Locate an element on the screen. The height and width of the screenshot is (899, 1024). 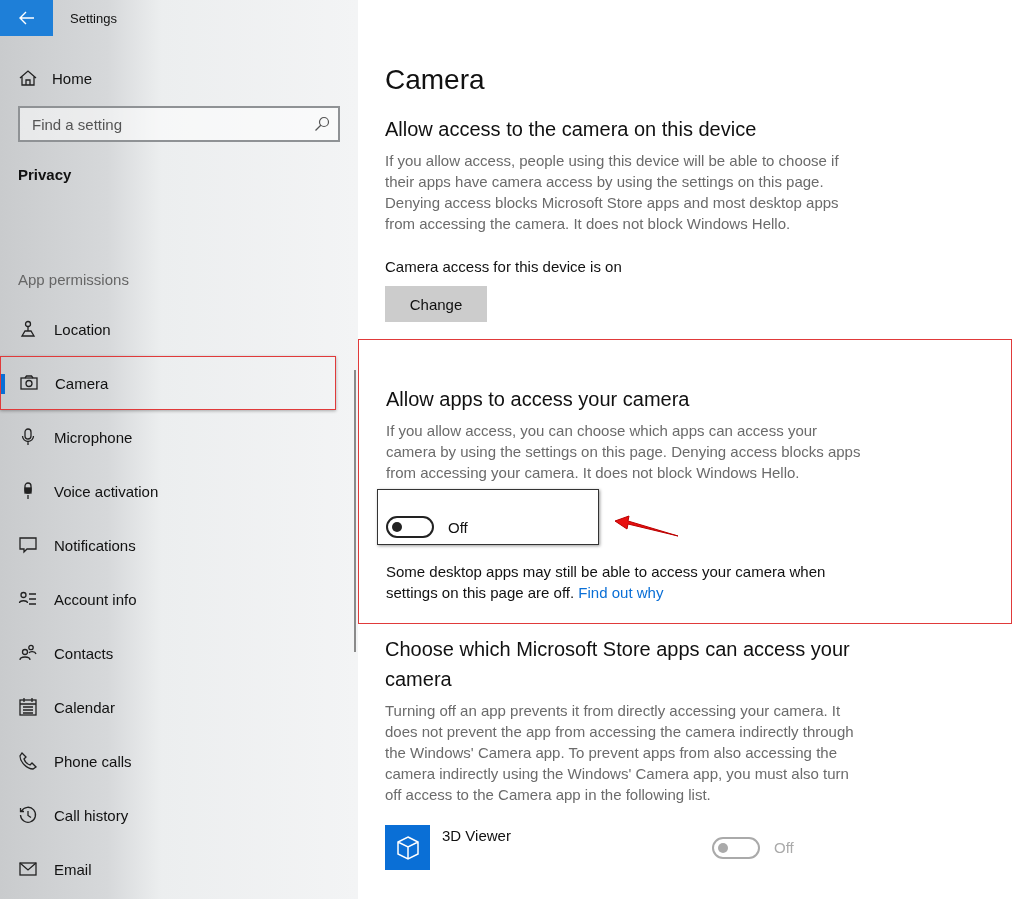
nav-item: Account info is located at coordinates (168, 599).